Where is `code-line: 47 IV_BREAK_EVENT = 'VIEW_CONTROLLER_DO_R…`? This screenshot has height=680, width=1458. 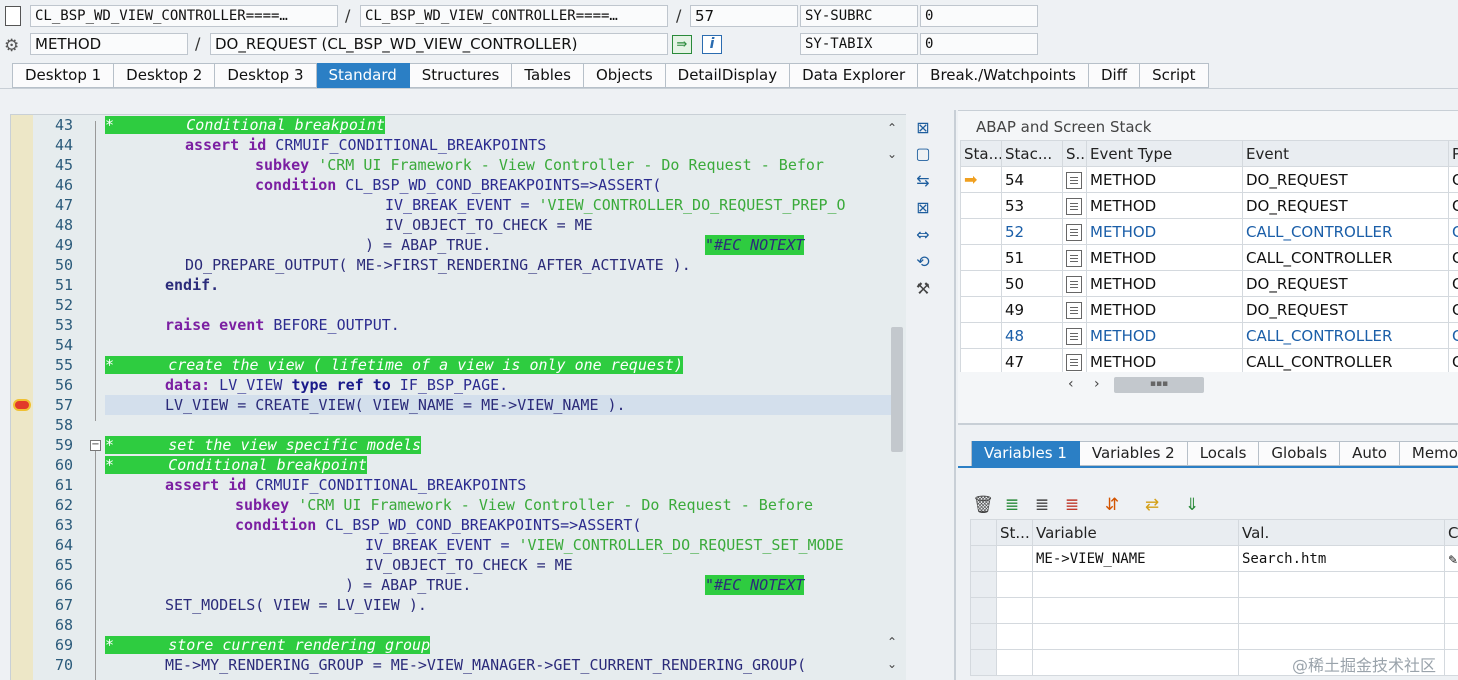 code-line: 47 IV_BREAK_EVENT = 'VIEW_CONTROLLER_DO_R… is located at coordinates (450, 205).